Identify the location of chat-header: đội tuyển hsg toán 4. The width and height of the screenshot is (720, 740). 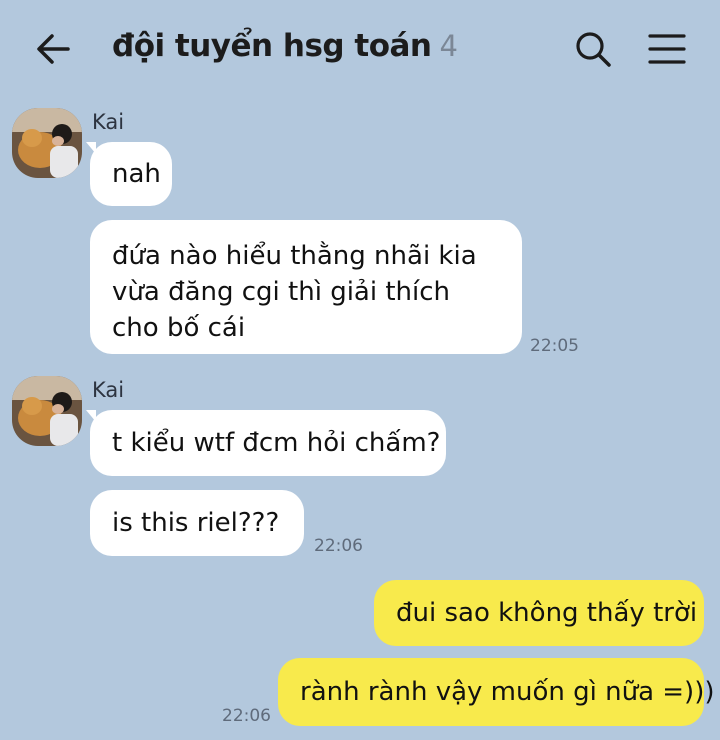
(360, 48).